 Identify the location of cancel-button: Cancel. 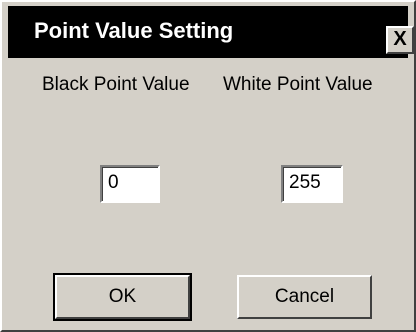
(304, 297).